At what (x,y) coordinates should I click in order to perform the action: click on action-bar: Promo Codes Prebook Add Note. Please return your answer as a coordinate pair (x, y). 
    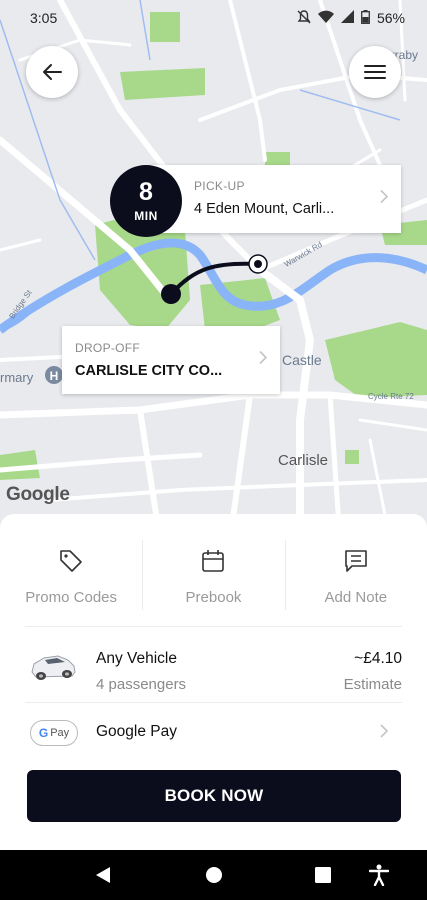
    Looking at the image, I should click on (213, 581).